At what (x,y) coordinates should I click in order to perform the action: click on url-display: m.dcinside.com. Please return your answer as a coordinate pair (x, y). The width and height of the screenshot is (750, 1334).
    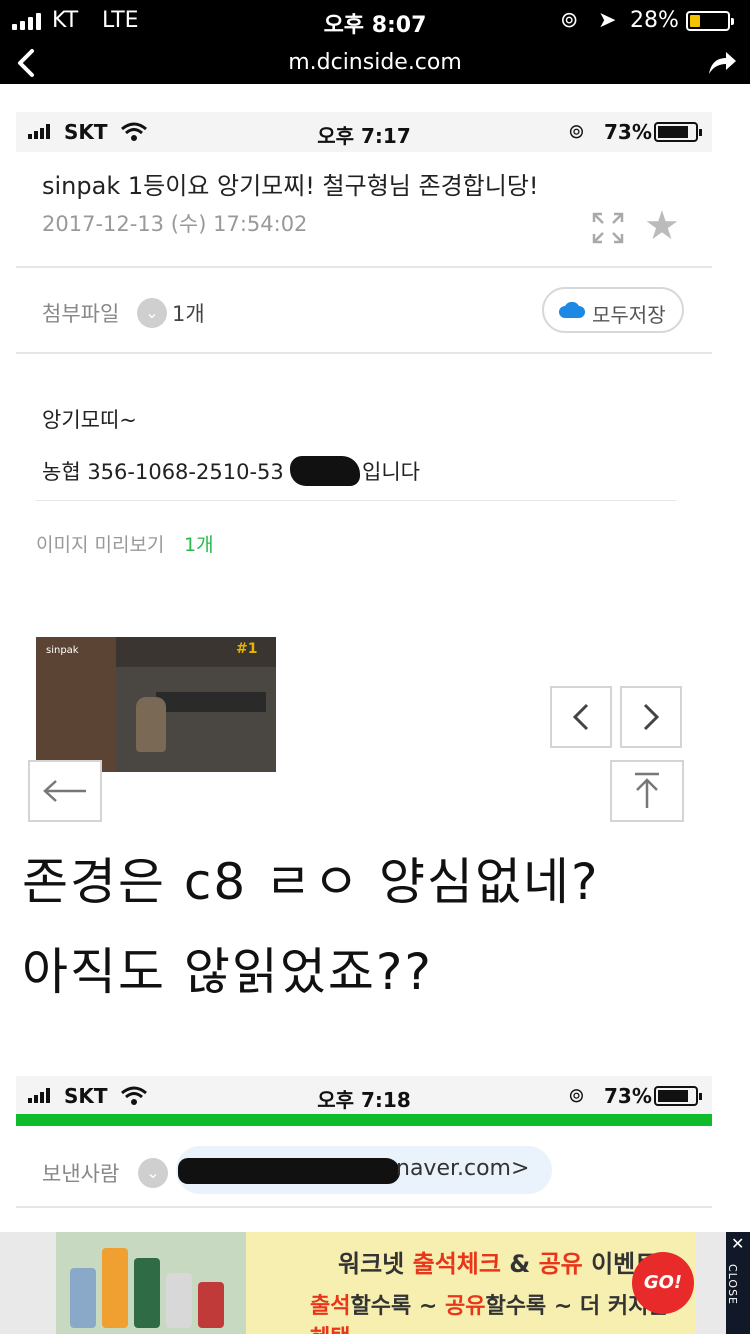
    Looking at the image, I should click on (375, 62).